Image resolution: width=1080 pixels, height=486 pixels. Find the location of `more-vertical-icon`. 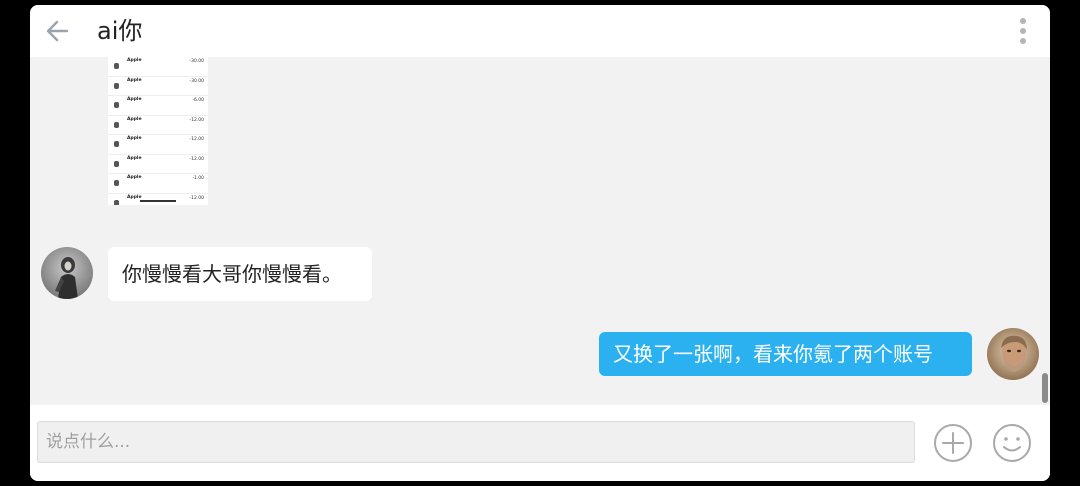

more-vertical-icon is located at coordinates (1023, 31).